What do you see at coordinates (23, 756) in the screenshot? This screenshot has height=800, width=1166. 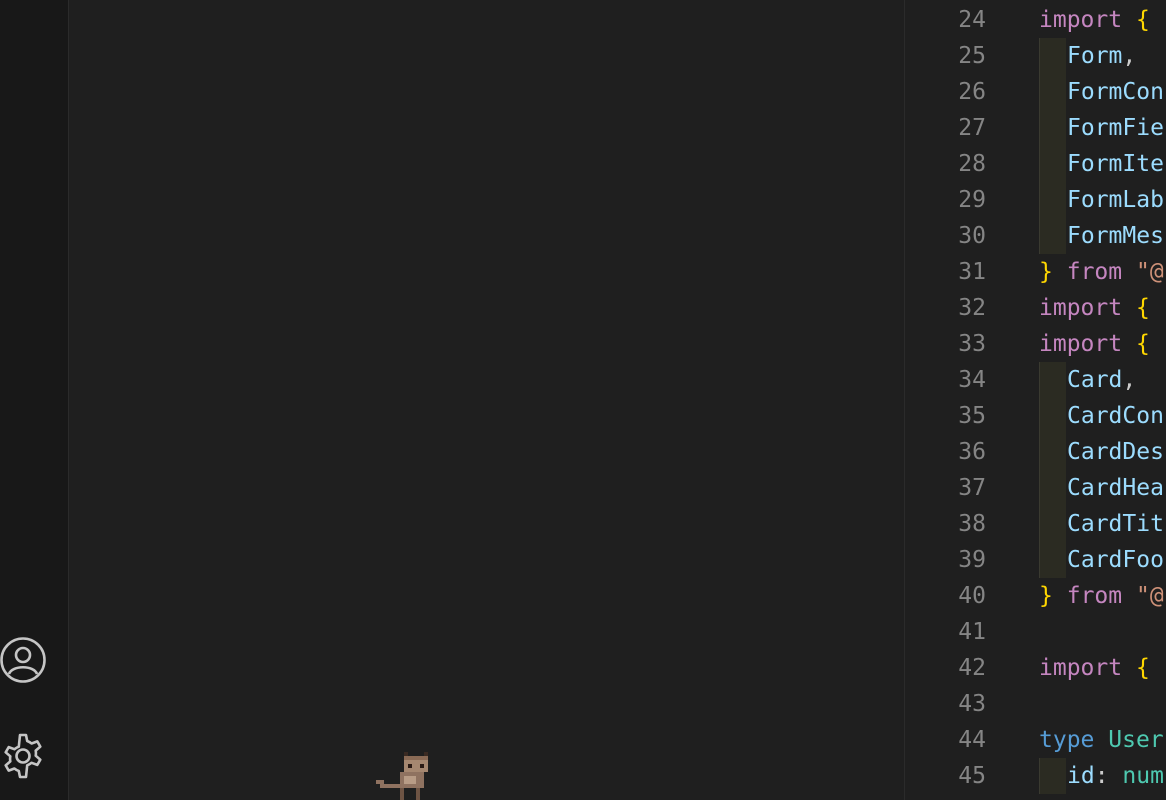 I see `settings-gear-icon` at bounding box center [23, 756].